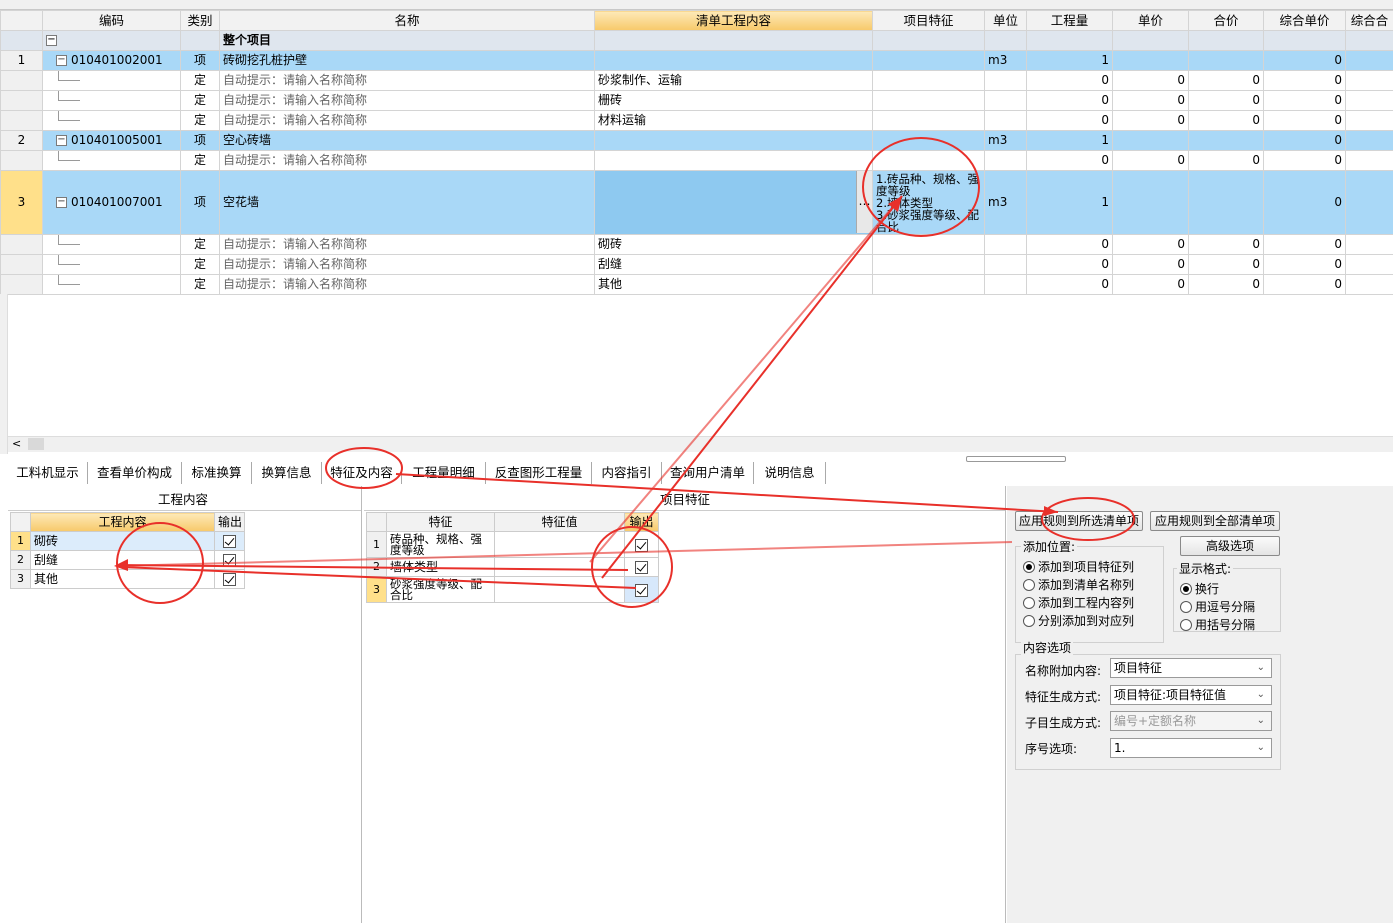  I want to click on table-row: 定 自动提示：请输入名称简称 栅砖 0 0 0 0, so click(696, 100).